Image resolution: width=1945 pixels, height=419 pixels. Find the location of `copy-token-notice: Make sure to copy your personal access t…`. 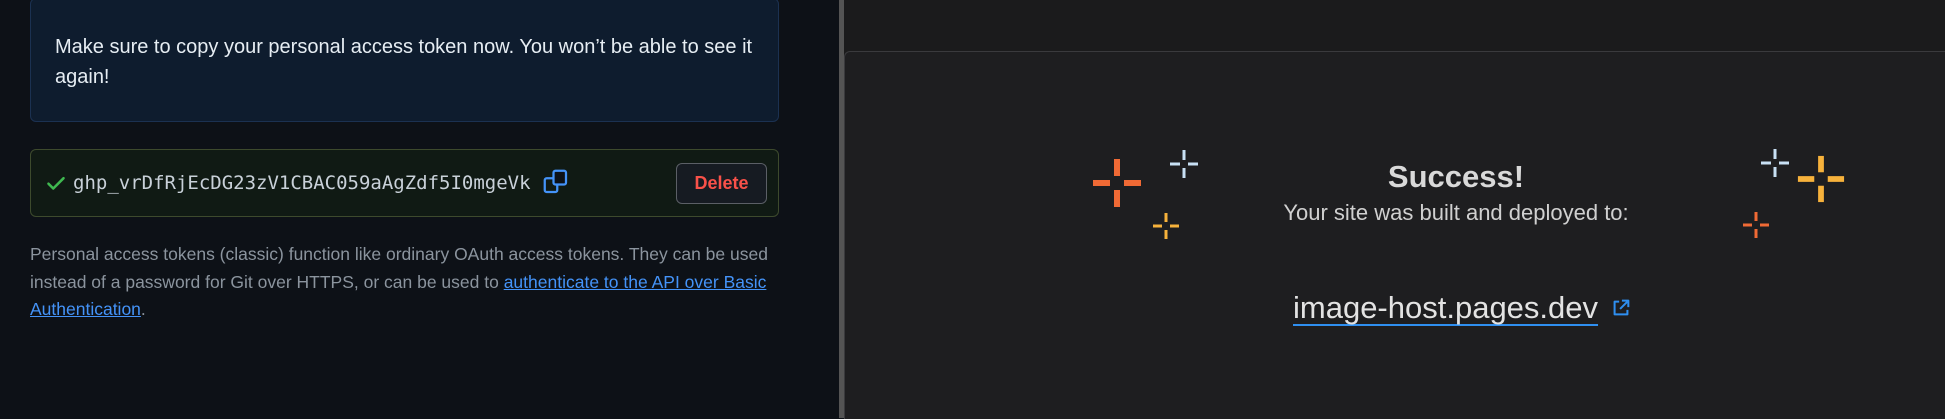

copy-token-notice: Make sure to copy your personal access t… is located at coordinates (404, 61).